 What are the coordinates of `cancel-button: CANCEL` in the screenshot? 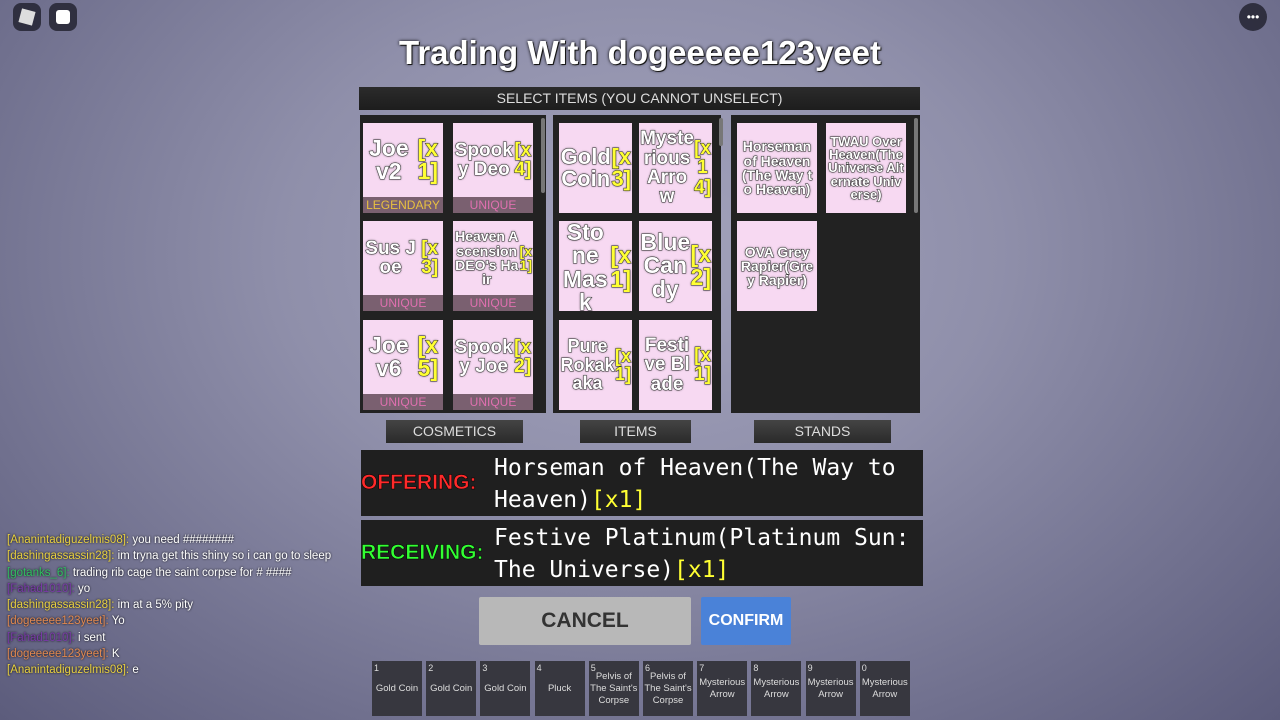 It's located at (585, 621).